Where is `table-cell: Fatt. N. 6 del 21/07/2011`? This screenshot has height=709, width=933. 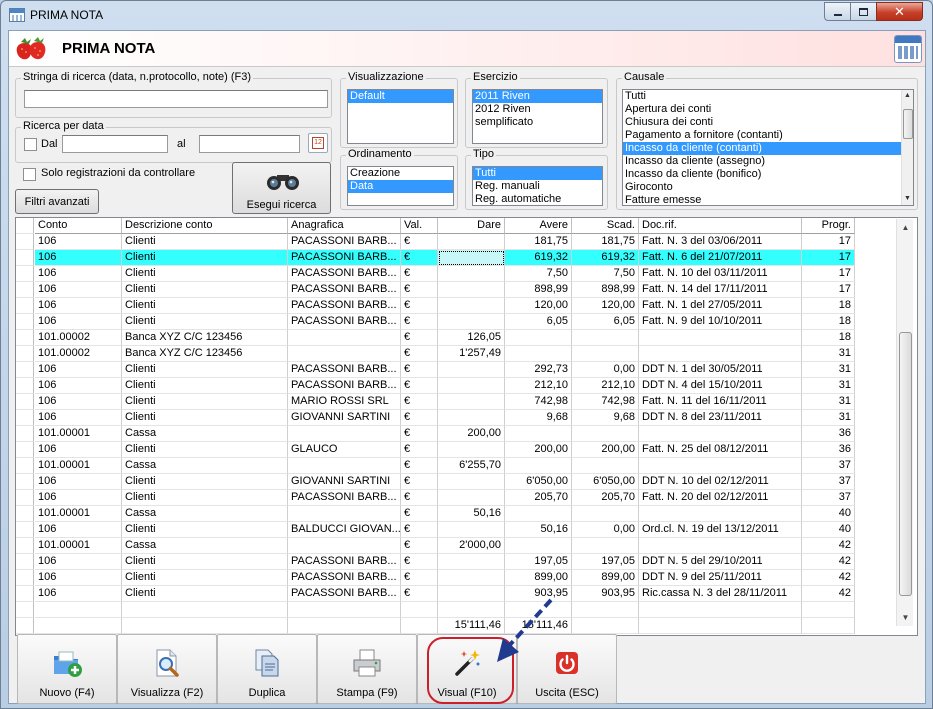
table-cell: Fatt. N. 6 del 21/07/2011 is located at coordinates (720, 258).